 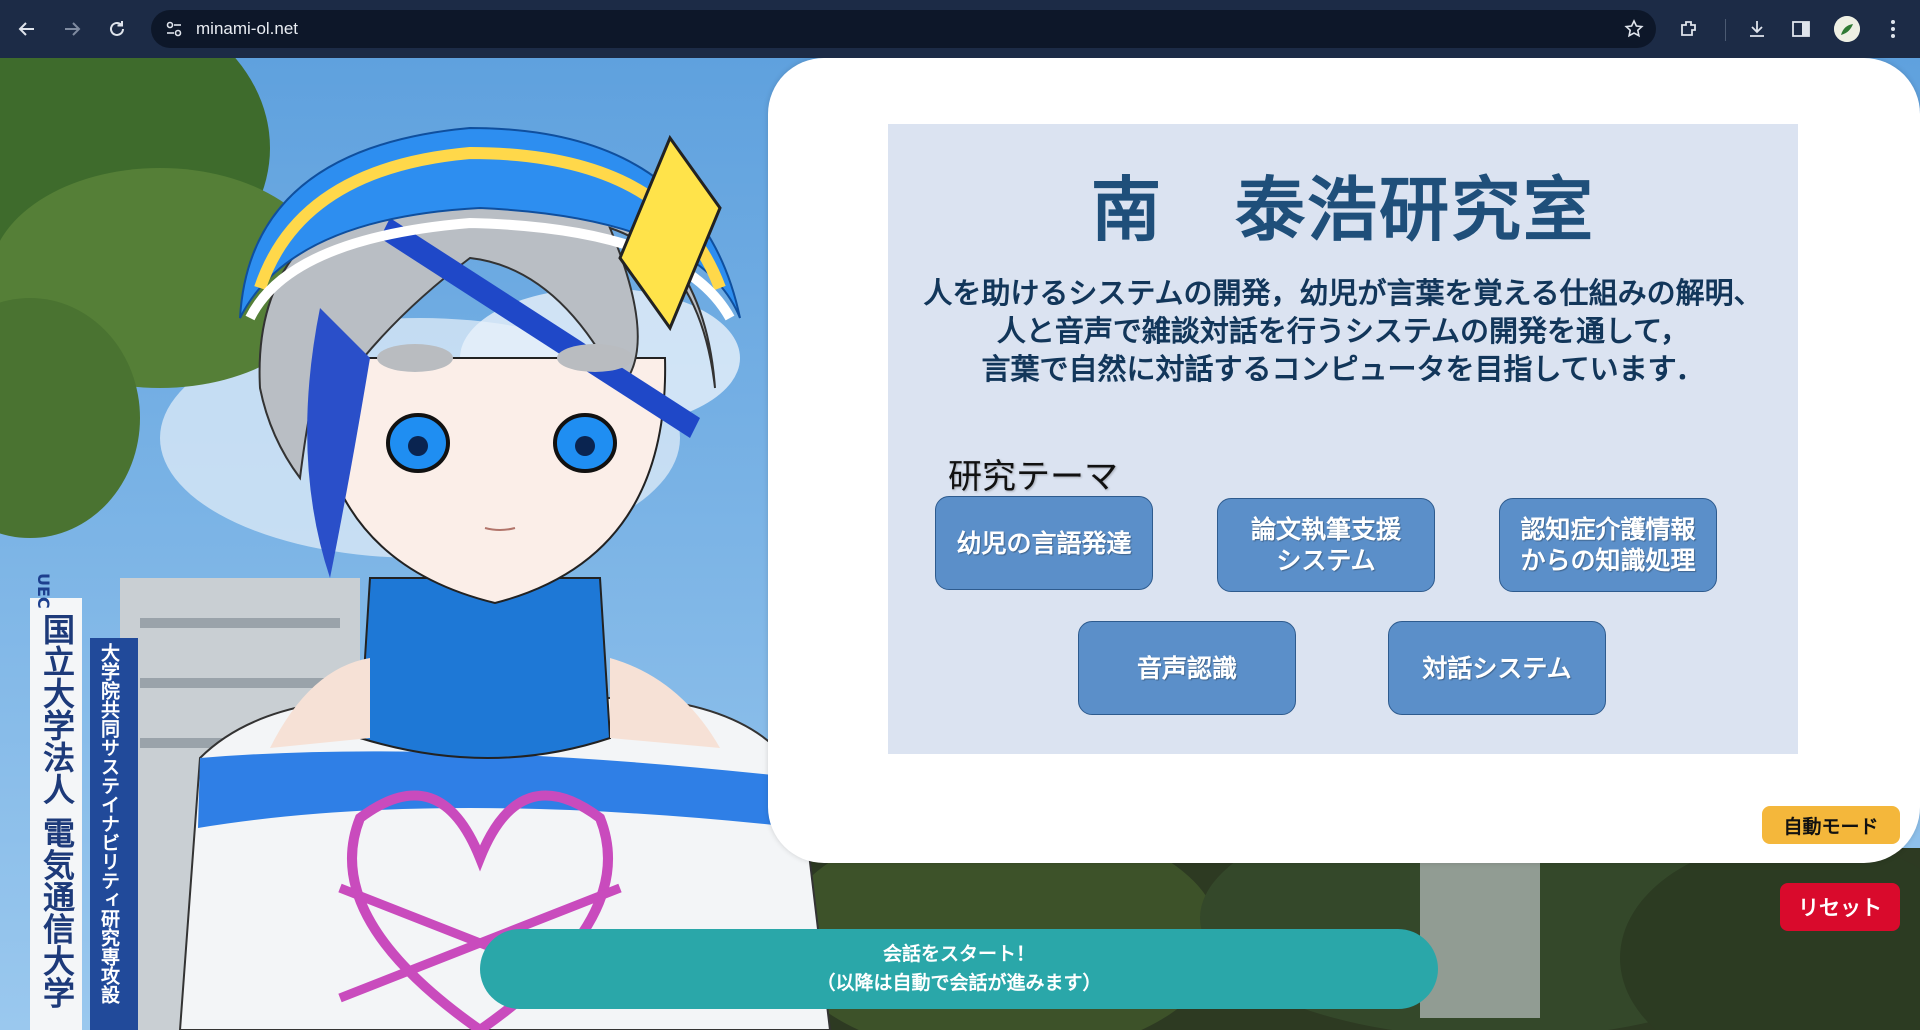 What do you see at coordinates (1847, 29) in the screenshot?
I see `profile-avatar-icon` at bounding box center [1847, 29].